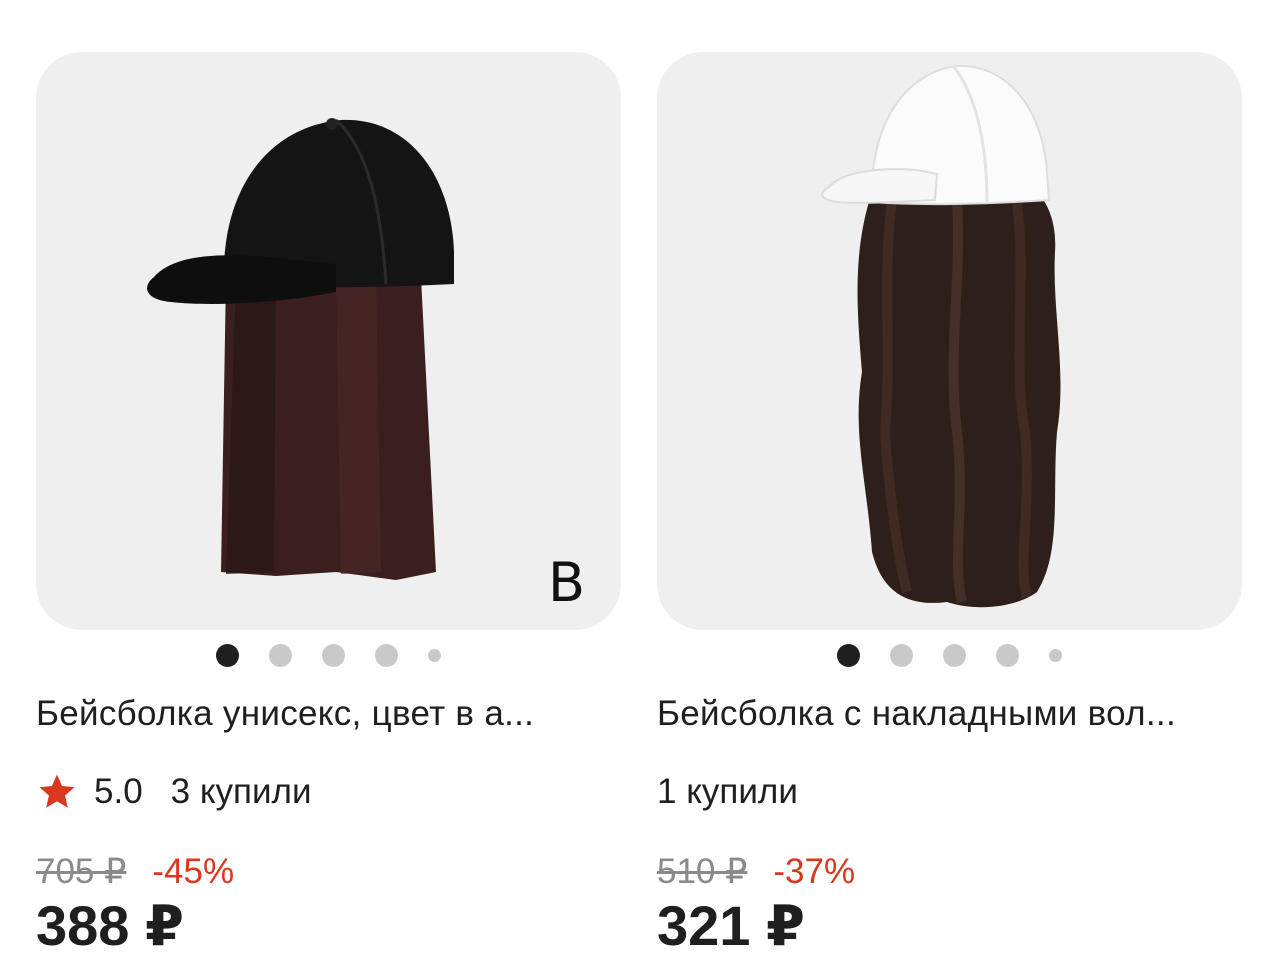 Image resolution: width=1280 pixels, height=955 pixels. I want to click on old-price: 510 ₽, so click(702, 871).